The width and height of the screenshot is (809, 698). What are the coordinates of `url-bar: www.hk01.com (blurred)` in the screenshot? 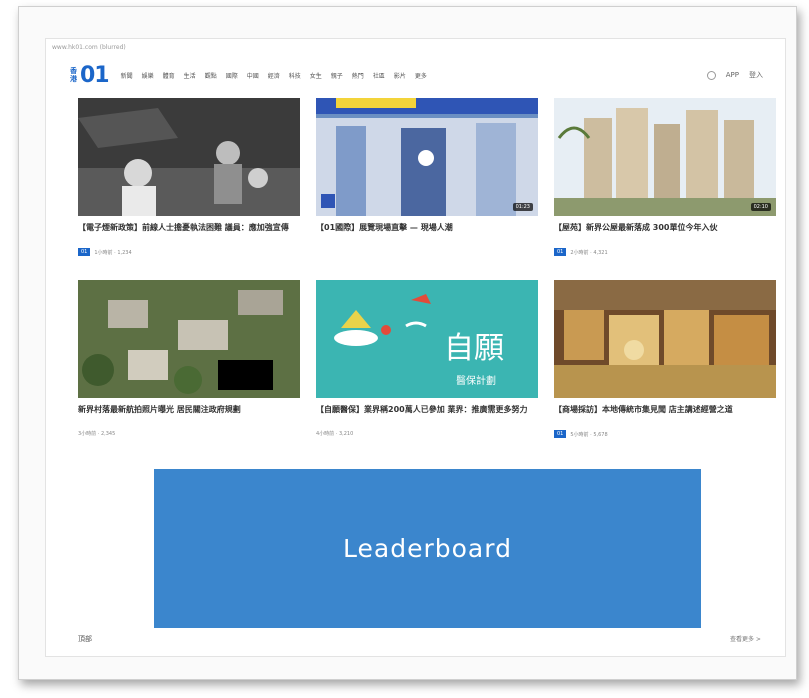 It's located at (415, 48).